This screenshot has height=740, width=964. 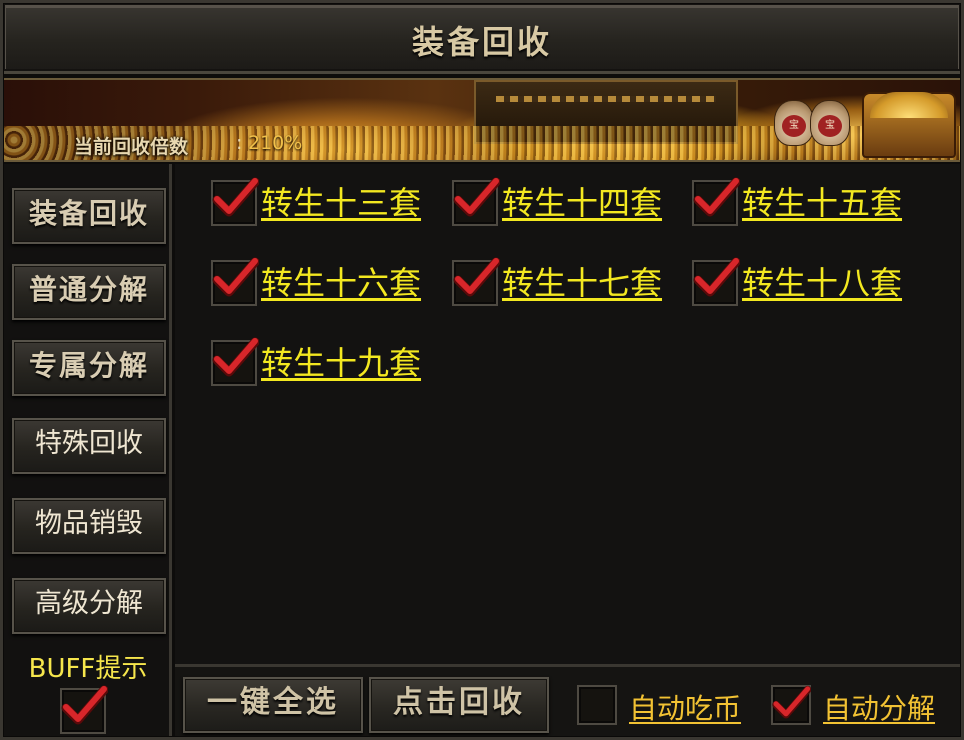 I want to click on sidebar-item-exclusive-decompose: 专属分解, so click(x=89, y=368).